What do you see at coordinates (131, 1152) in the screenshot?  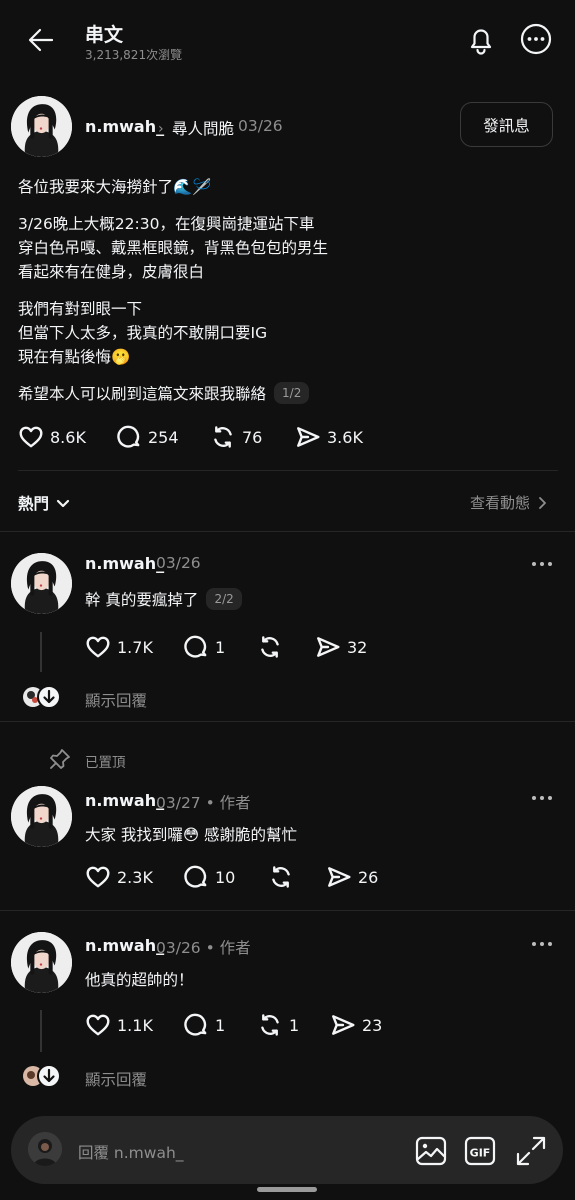 I see `reply-input: 回覆 n.mwah_` at bounding box center [131, 1152].